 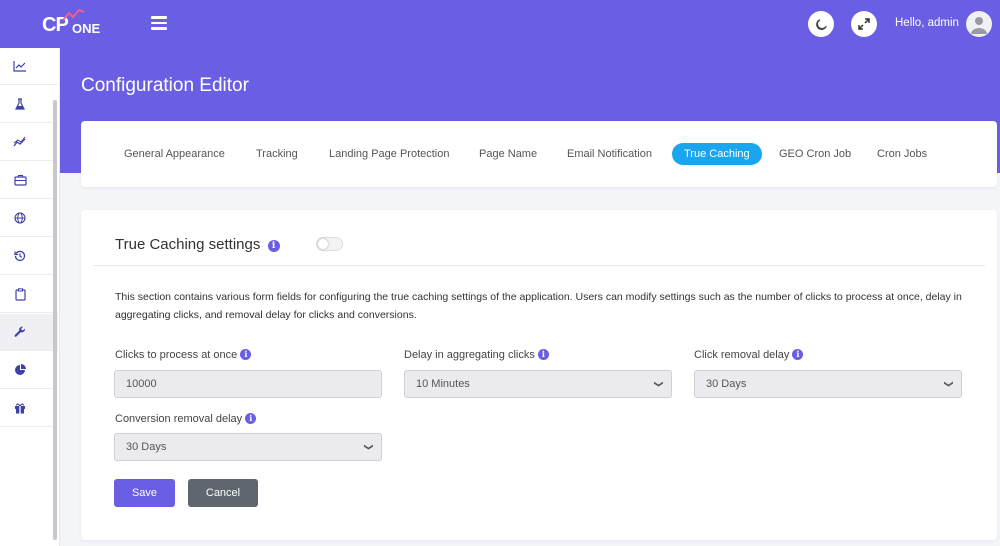 What do you see at coordinates (29, 332) in the screenshot?
I see `sidebar-item-settings` at bounding box center [29, 332].